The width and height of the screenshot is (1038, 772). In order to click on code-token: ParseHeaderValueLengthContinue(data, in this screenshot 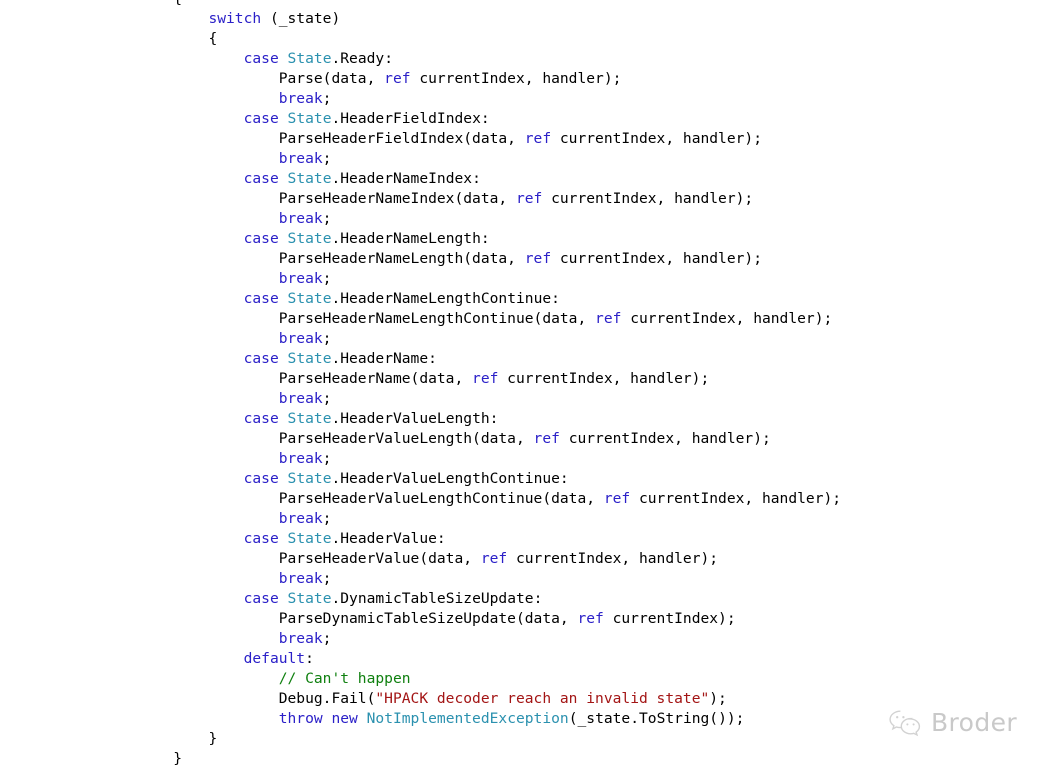, I will do `click(441, 498)`.